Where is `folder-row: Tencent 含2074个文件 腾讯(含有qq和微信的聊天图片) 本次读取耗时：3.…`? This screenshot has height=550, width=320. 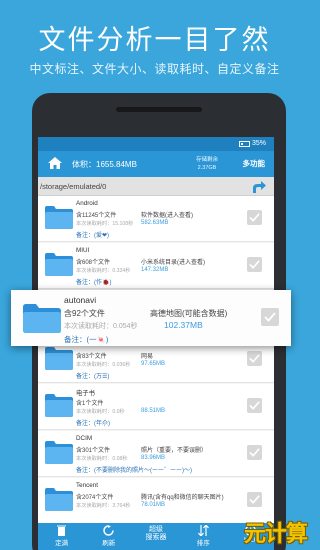 folder-row: Tencent 含2074个文件 腾讯(含有qq和微信的聊天图片) 本次读取耗时：3.… is located at coordinates (156, 501).